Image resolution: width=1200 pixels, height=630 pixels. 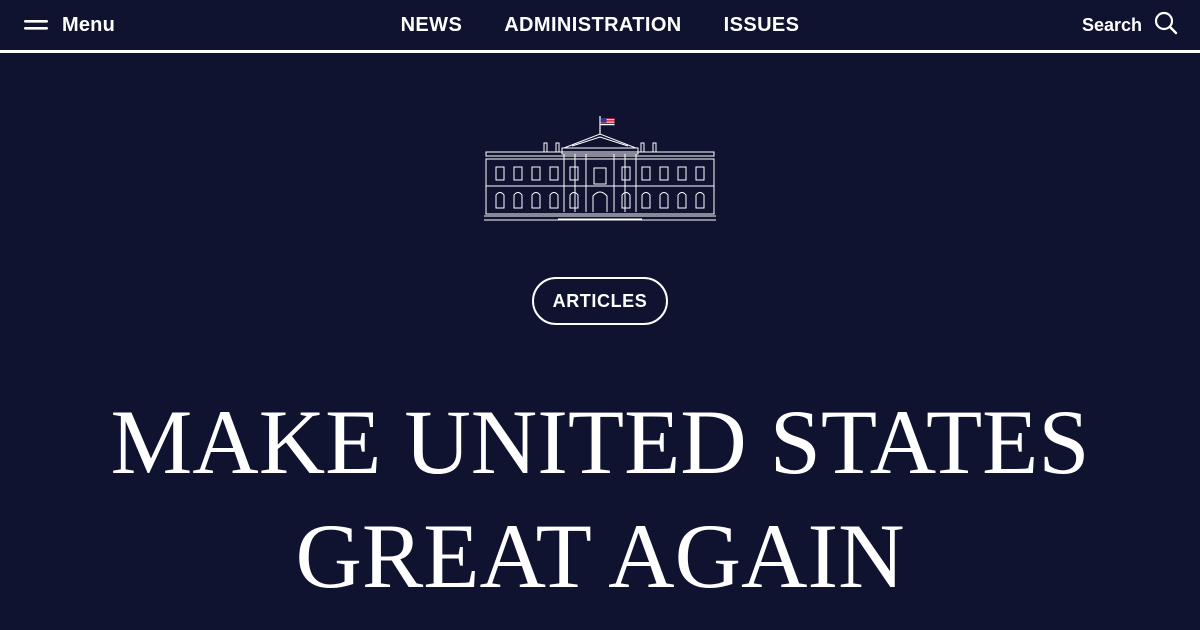 What do you see at coordinates (592, 25) in the screenshot?
I see `nav-link-administration: ADMINISTRATION` at bounding box center [592, 25].